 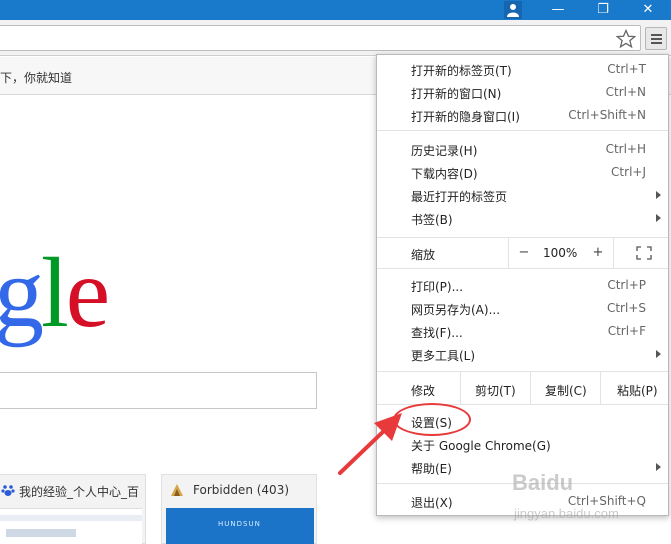 What do you see at coordinates (522, 354) in the screenshot?
I see `menu-item-more-tools: 更多工具(L)` at bounding box center [522, 354].